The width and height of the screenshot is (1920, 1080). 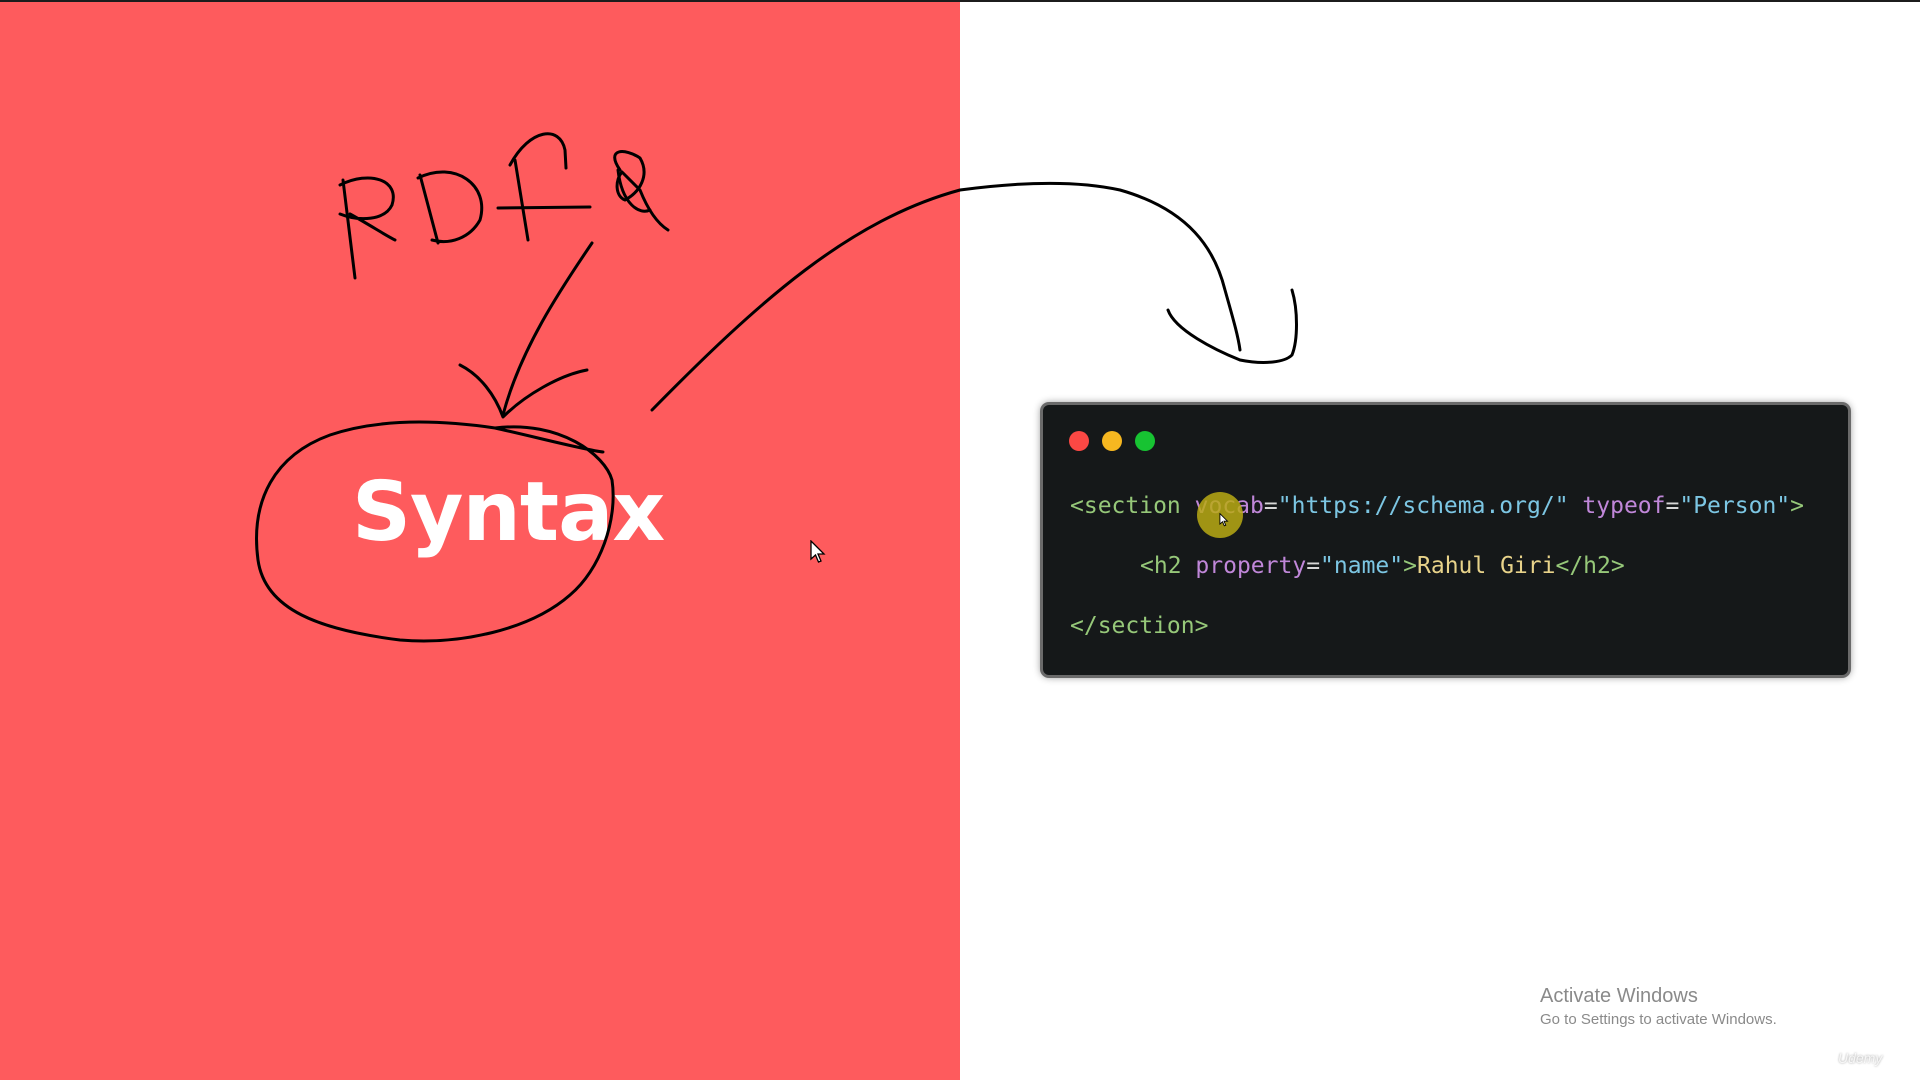 What do you see at coordinates (1224, 520) in the screenshot?
I see `highlight-cursor-icon` at bounding box center [1224, 520].